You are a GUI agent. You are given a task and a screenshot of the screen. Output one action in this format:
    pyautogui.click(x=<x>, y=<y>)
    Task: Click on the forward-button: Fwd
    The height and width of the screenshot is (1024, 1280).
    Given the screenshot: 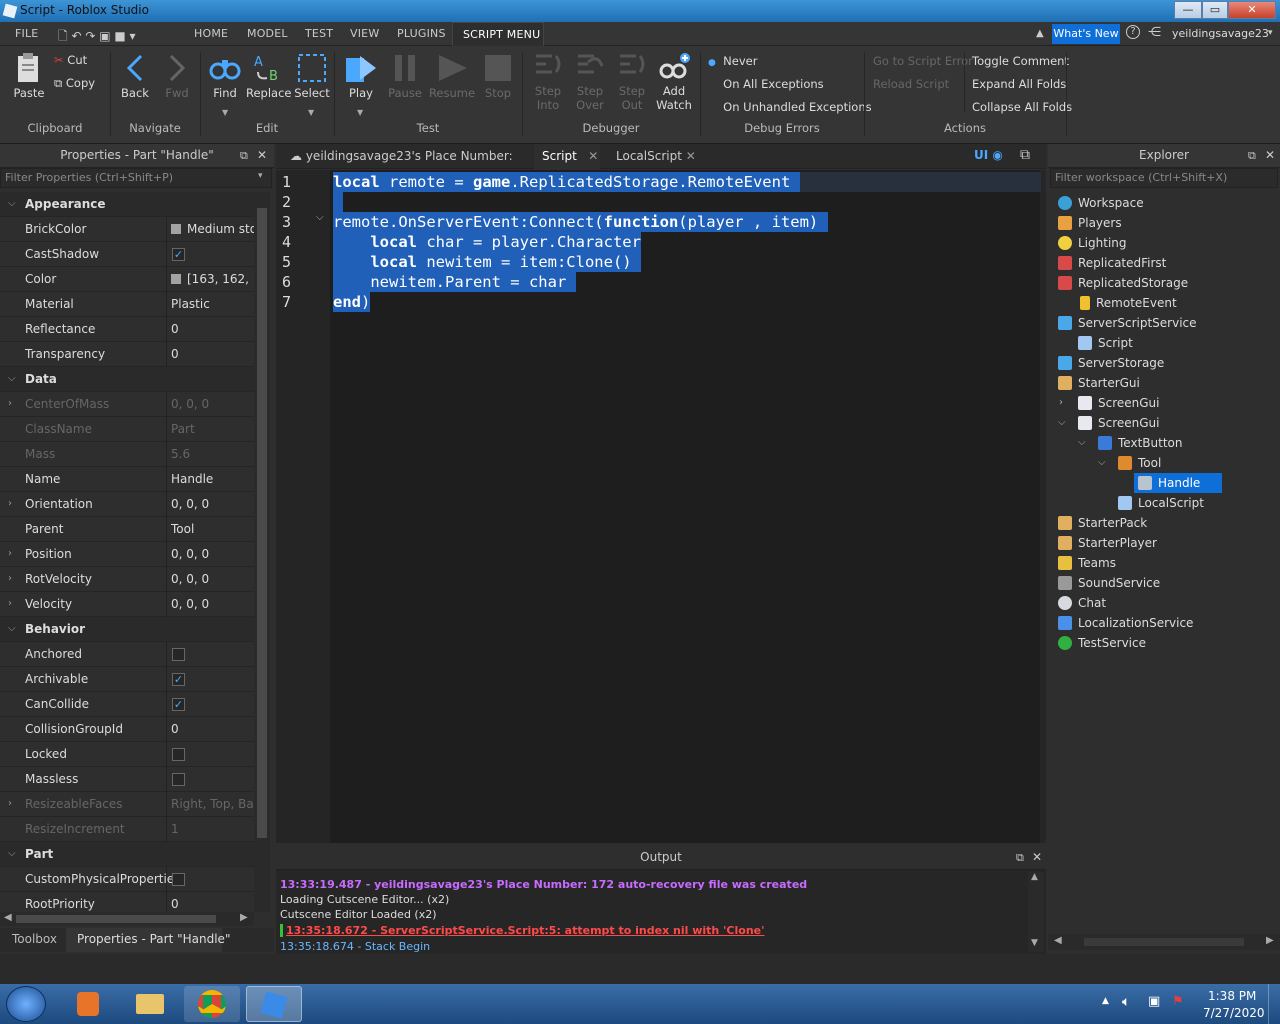 What is the action you would take?
    pyautogui.click(x=177, y=76)
    